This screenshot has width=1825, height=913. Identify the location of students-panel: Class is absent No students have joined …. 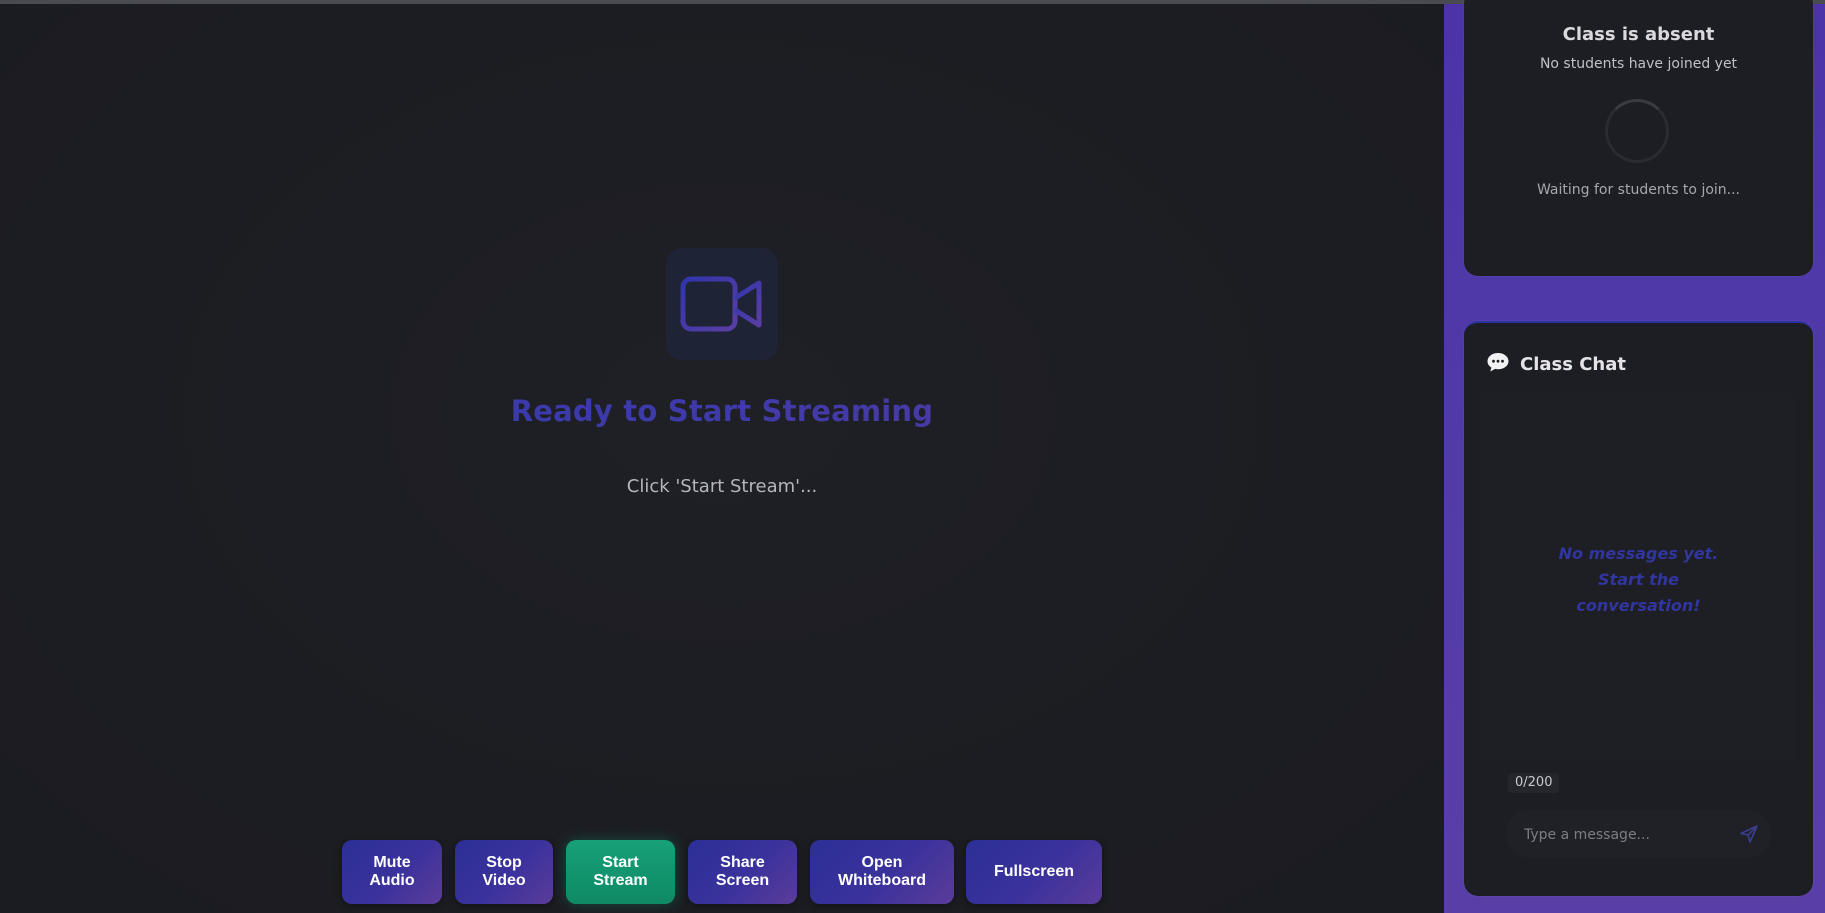
(1638, 138).